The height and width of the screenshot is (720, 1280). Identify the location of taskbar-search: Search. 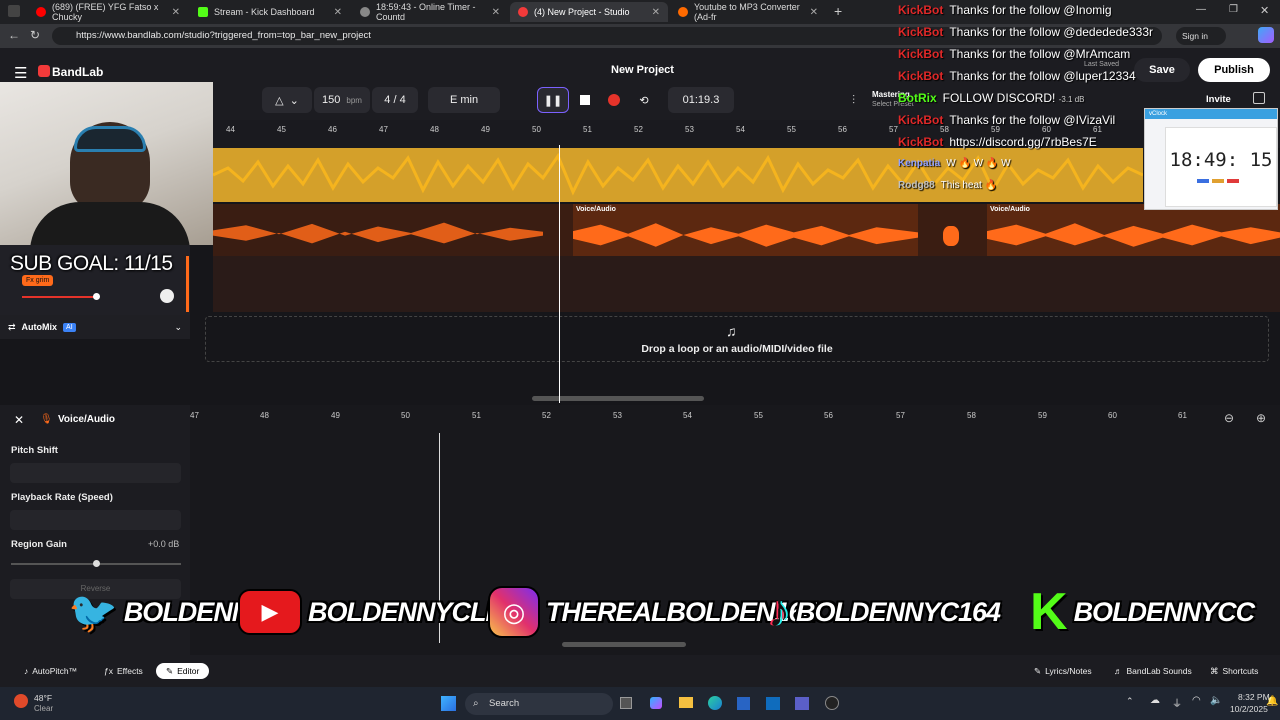
(539, 704).